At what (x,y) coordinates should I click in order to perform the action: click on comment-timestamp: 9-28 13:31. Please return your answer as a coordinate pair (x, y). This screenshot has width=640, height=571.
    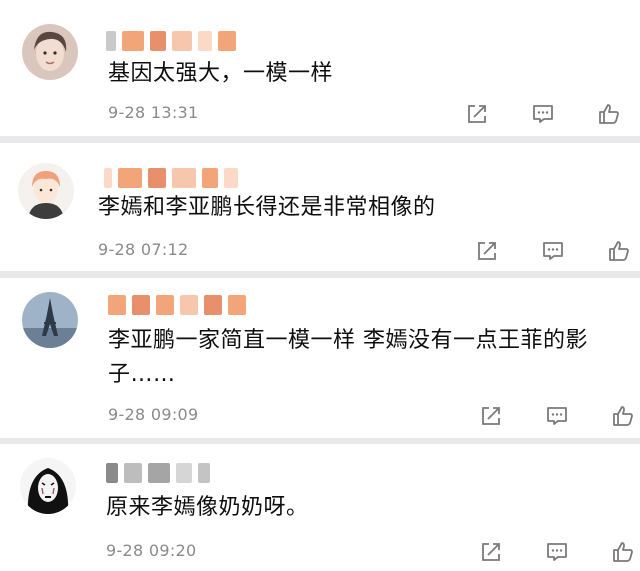
    Looking at the image, I should click on (153, 112).